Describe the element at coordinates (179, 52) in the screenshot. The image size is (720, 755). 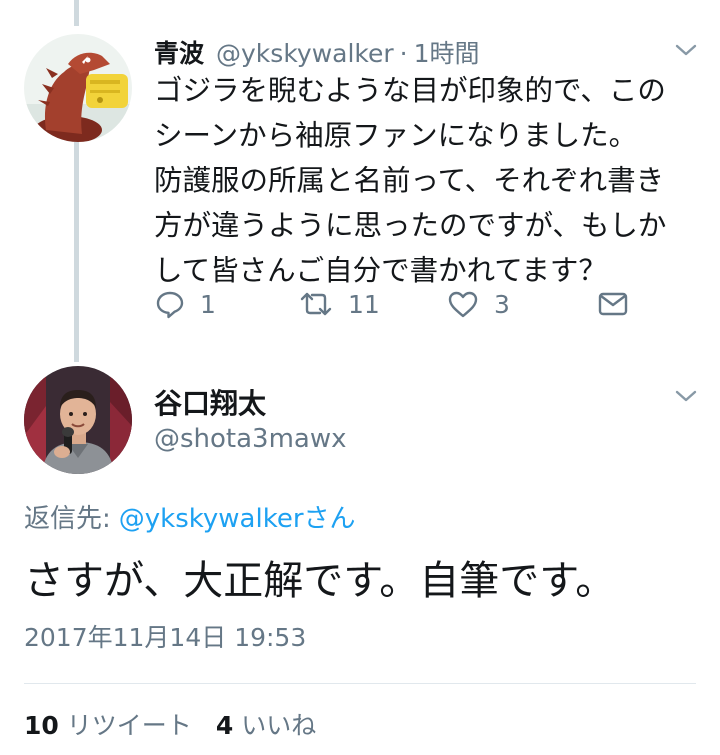
I see `reply-author-name: 青波` at that location.